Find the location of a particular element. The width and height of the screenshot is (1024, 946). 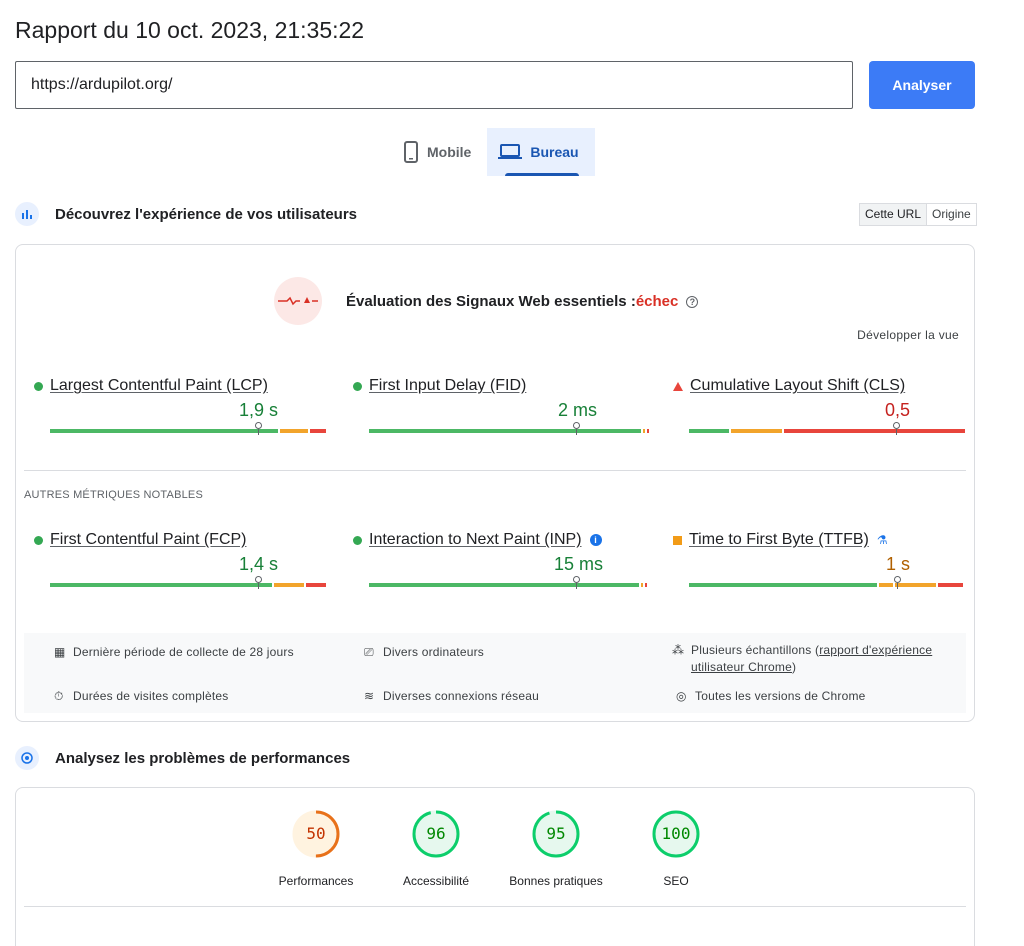

performance-section-title: Analysez les problèmes de performances is located at coordinates (203, 758).